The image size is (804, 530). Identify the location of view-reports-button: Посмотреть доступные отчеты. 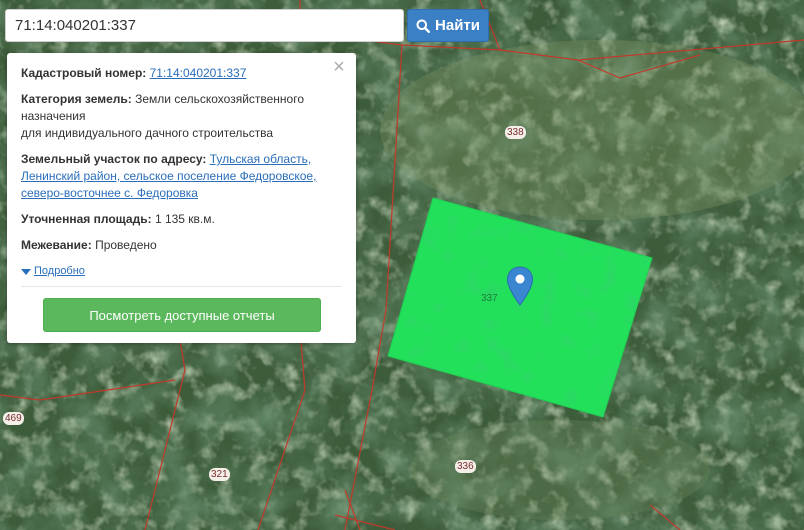
(182, 315).